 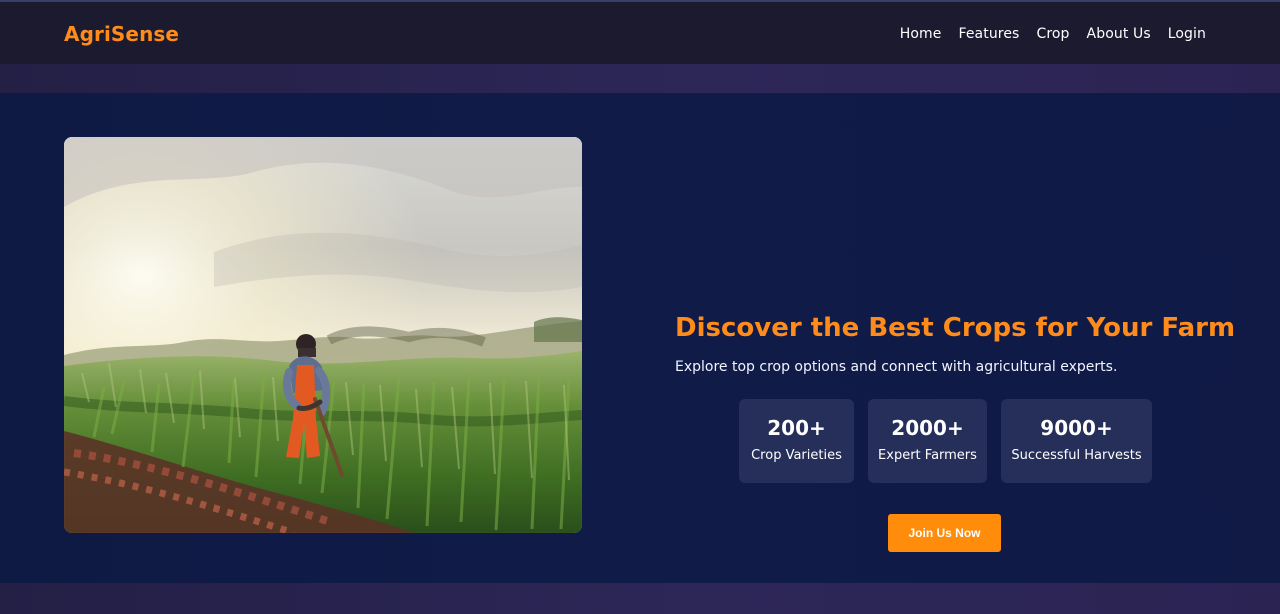 I want to click on brand-logo: AgriSense, so click(x=121, y=34).